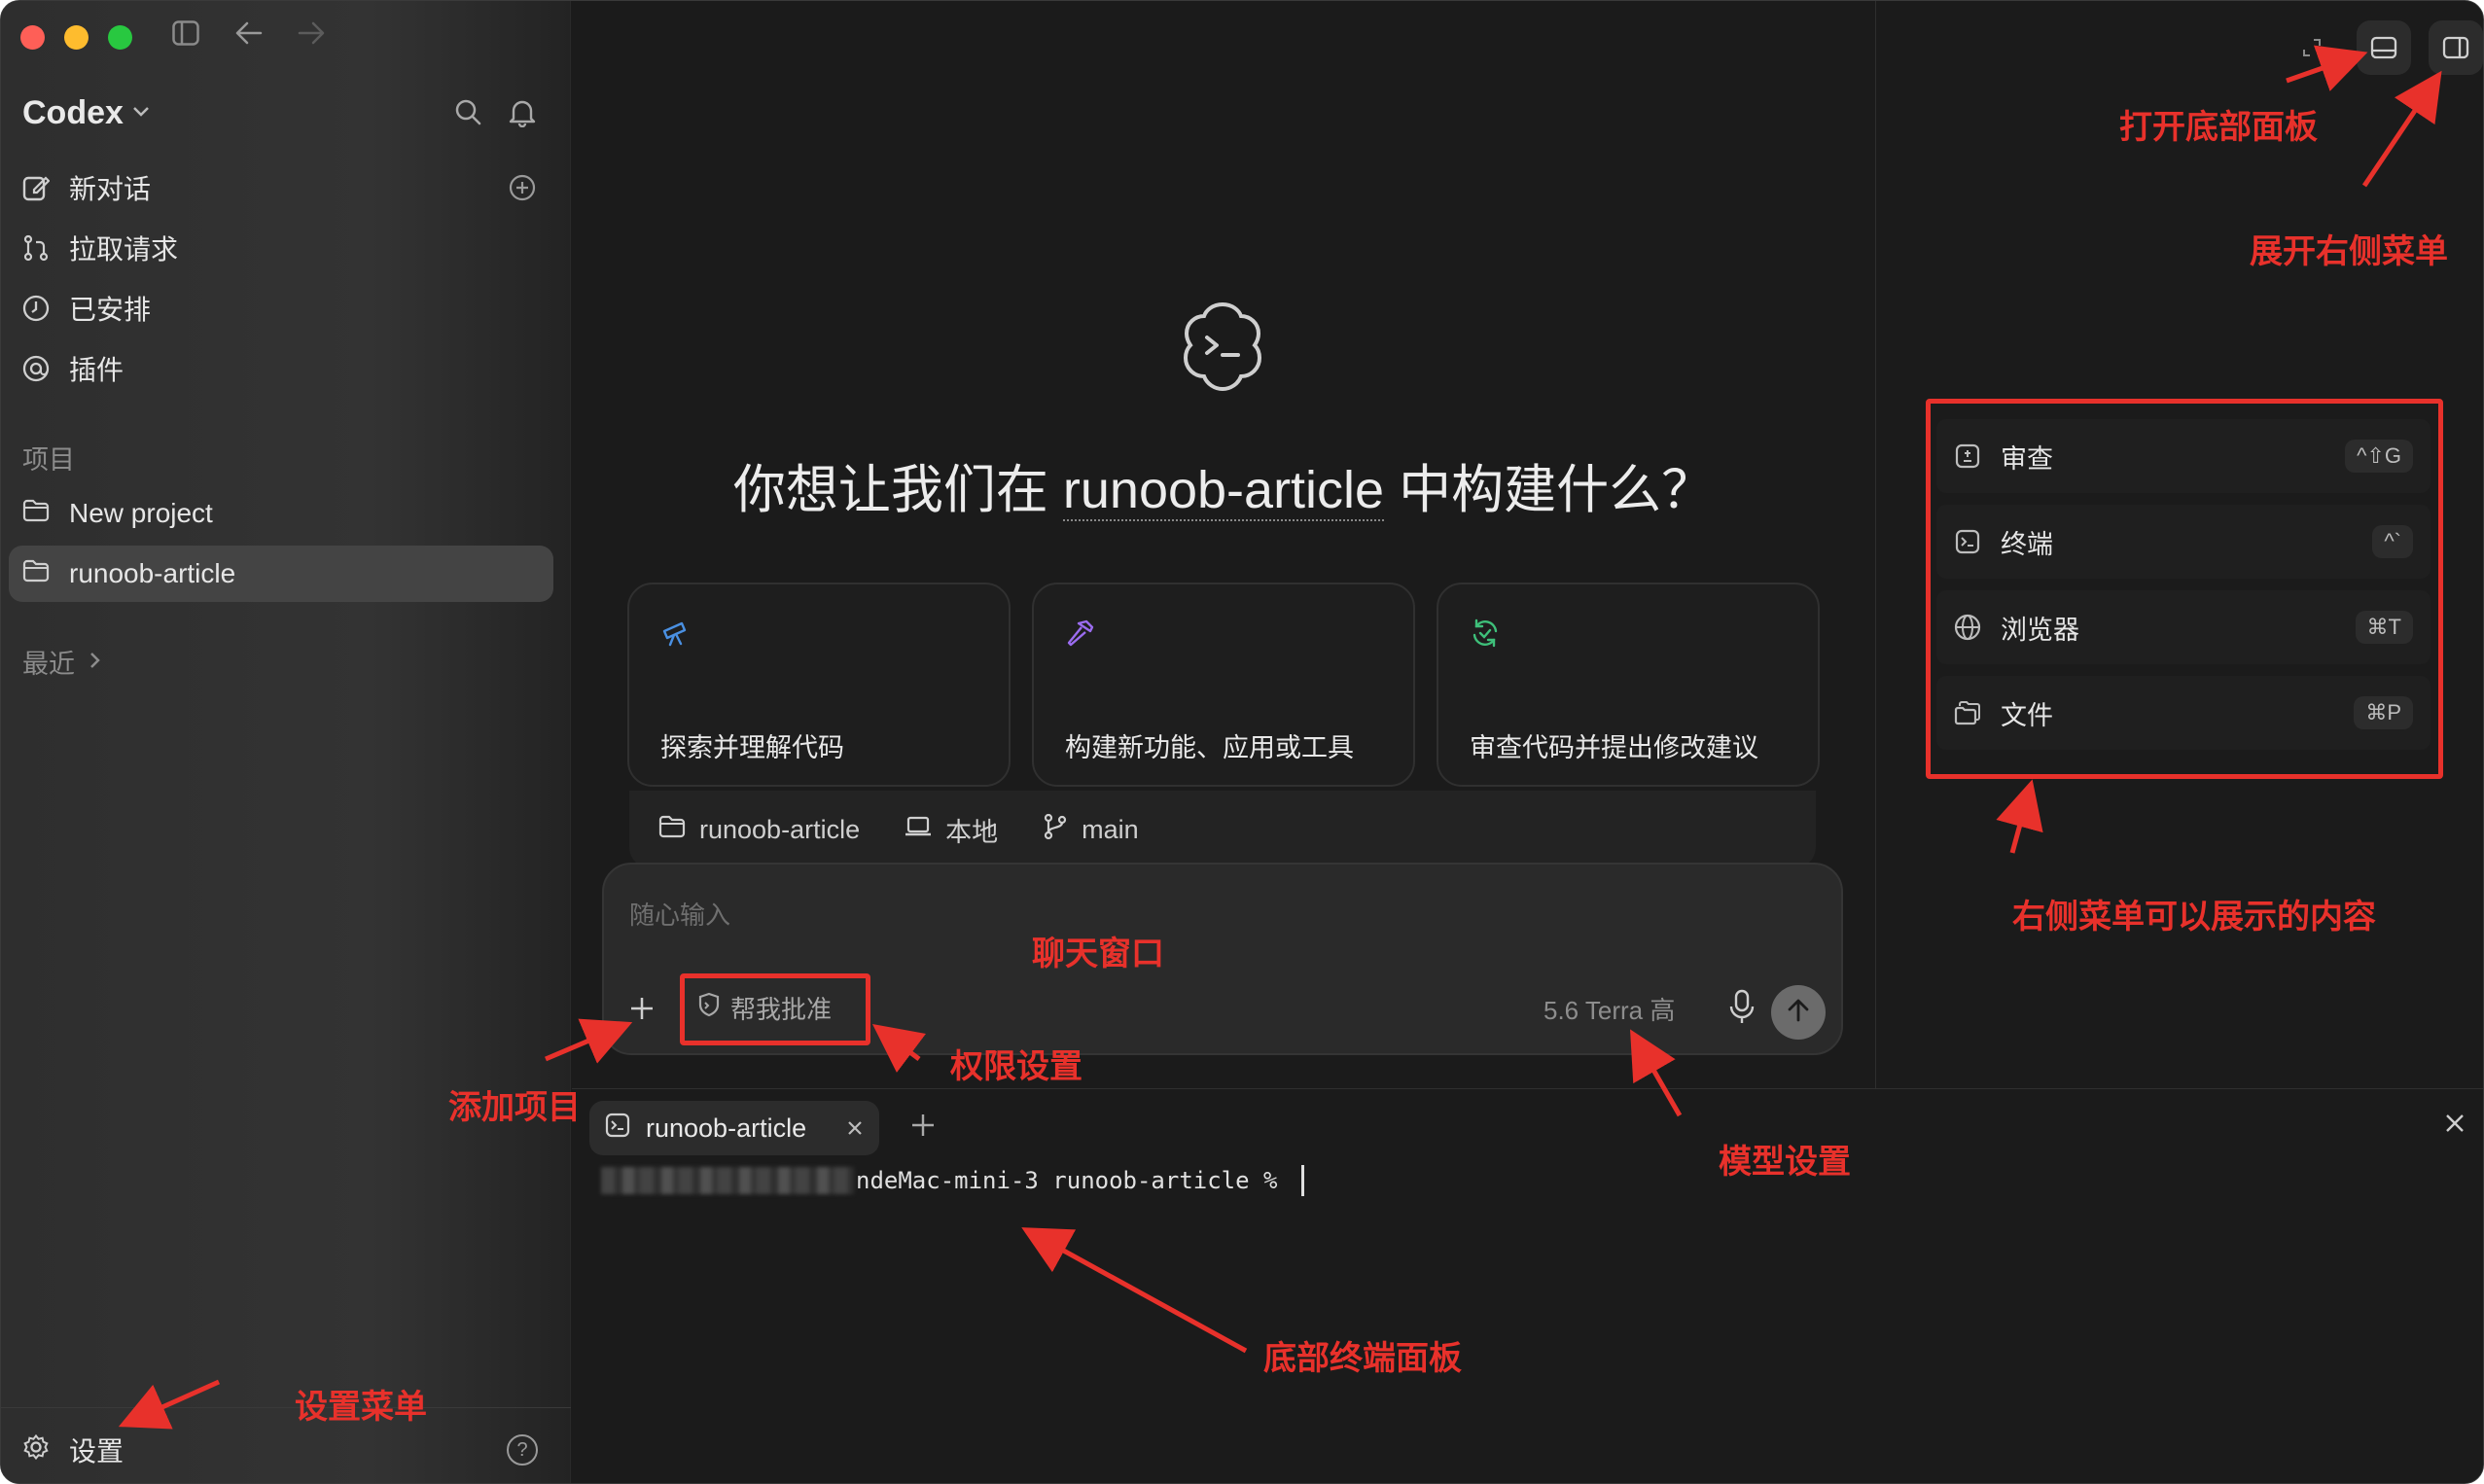  I want to click on arrow-up-icon, so click(1798, 1013).